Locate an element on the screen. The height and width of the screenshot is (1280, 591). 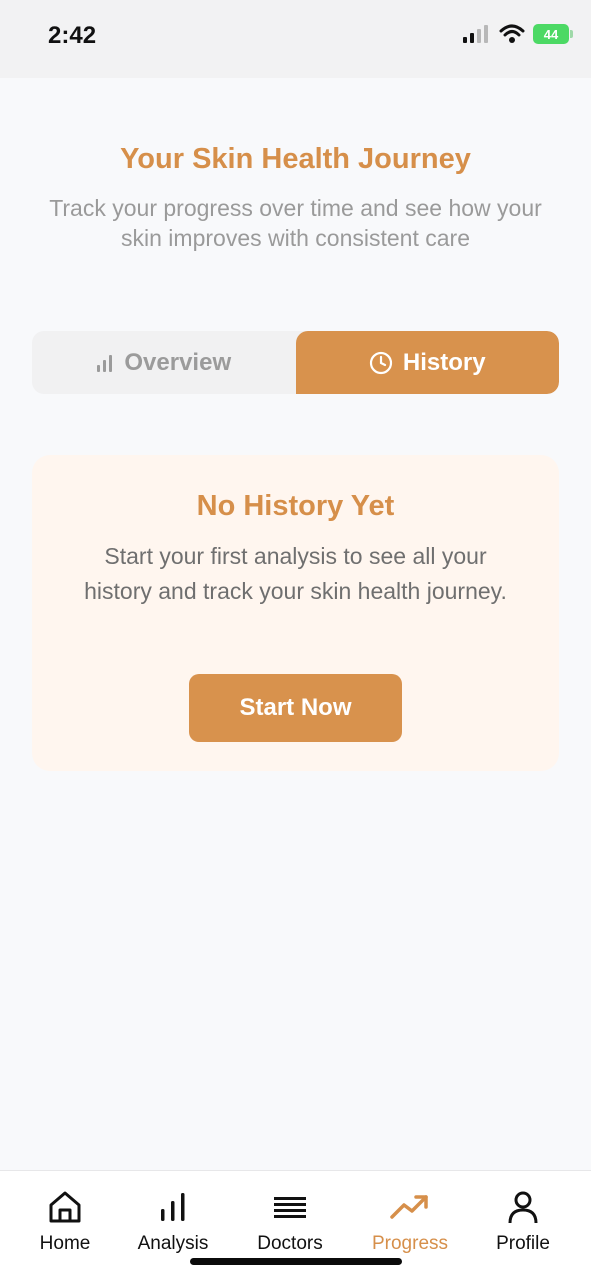
home-indicator is located at coordinates (296, 1261).